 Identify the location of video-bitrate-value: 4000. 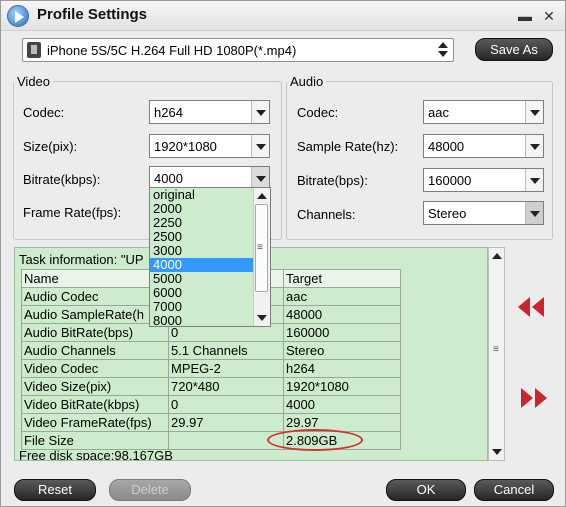
(168, 178).